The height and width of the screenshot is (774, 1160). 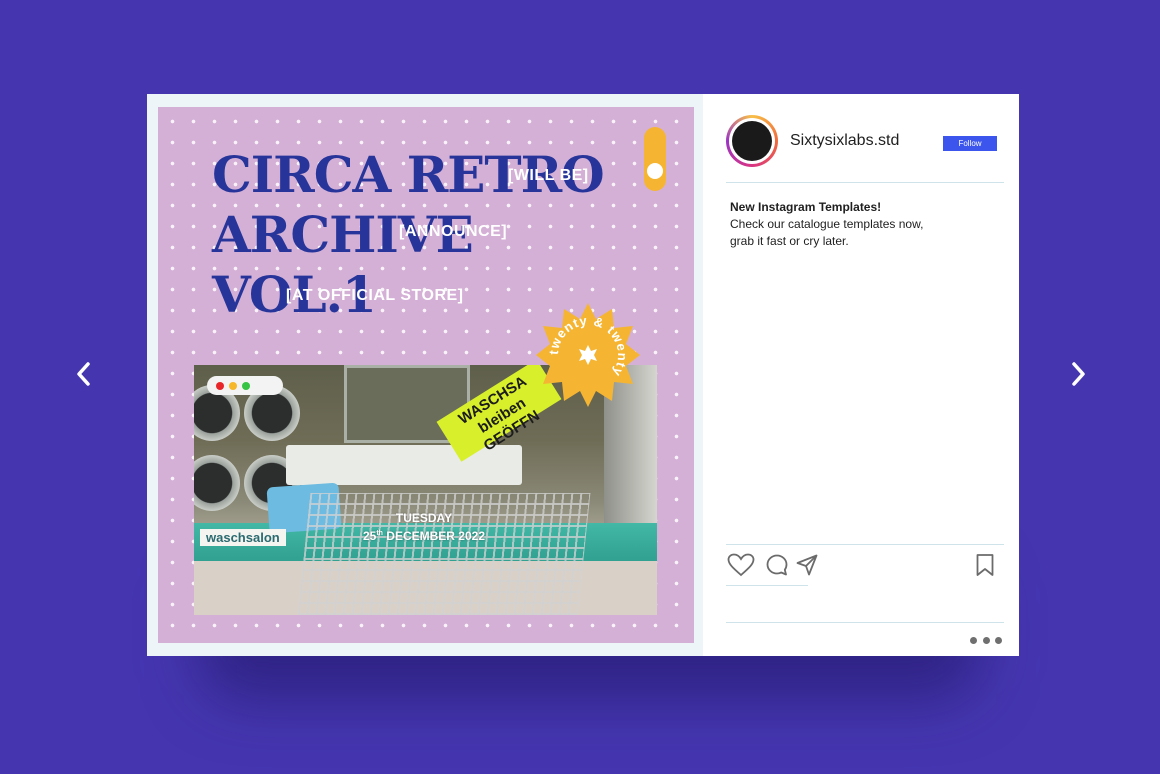 I want to click on washing-machine, so click(x=217, y=483).